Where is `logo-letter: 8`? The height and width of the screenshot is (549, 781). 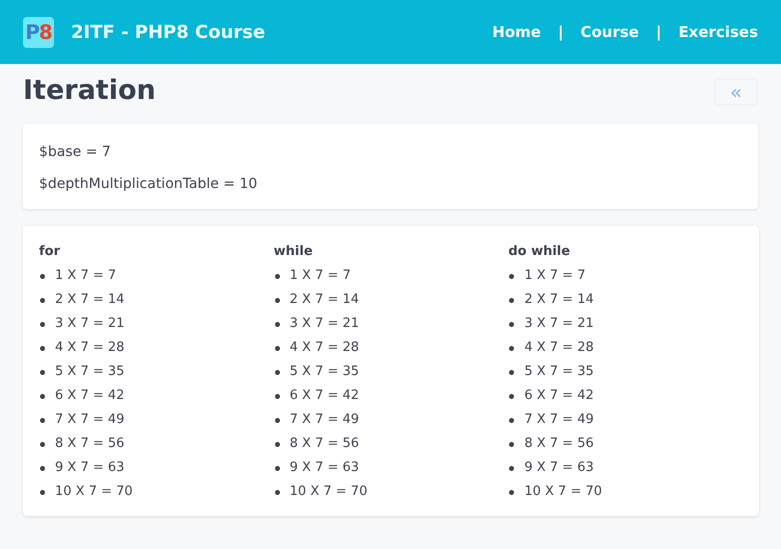
logo-letter: 8 is located at coordinates (45, 32).